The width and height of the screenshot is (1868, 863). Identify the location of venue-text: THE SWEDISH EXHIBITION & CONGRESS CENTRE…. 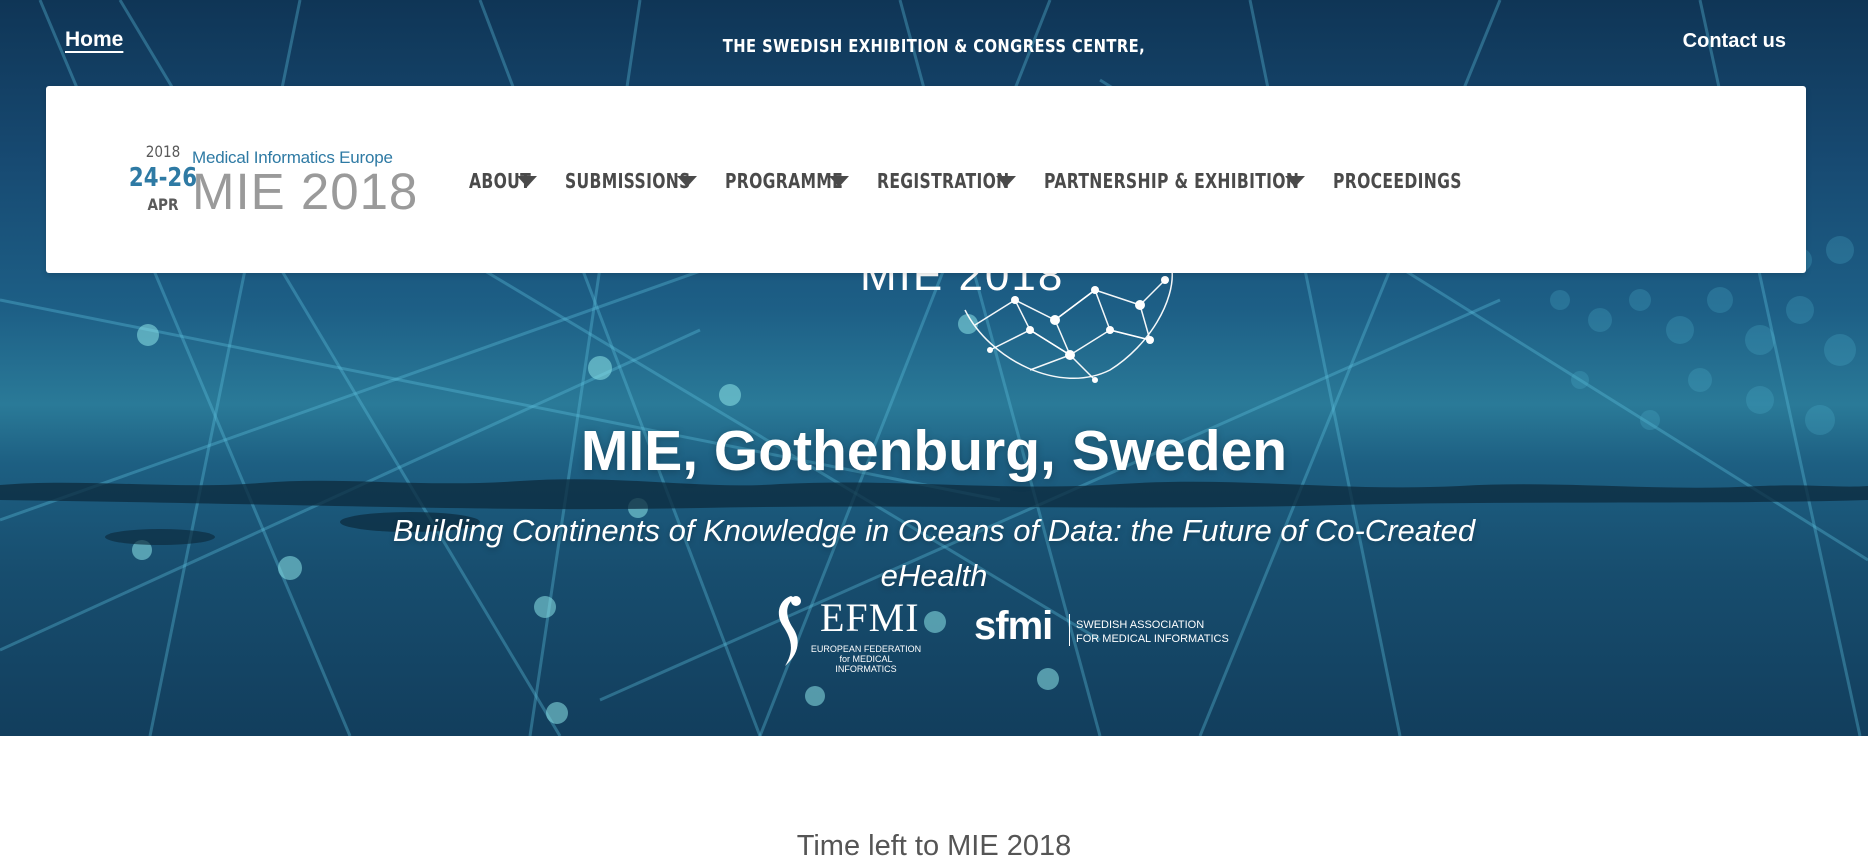
(934, 46).